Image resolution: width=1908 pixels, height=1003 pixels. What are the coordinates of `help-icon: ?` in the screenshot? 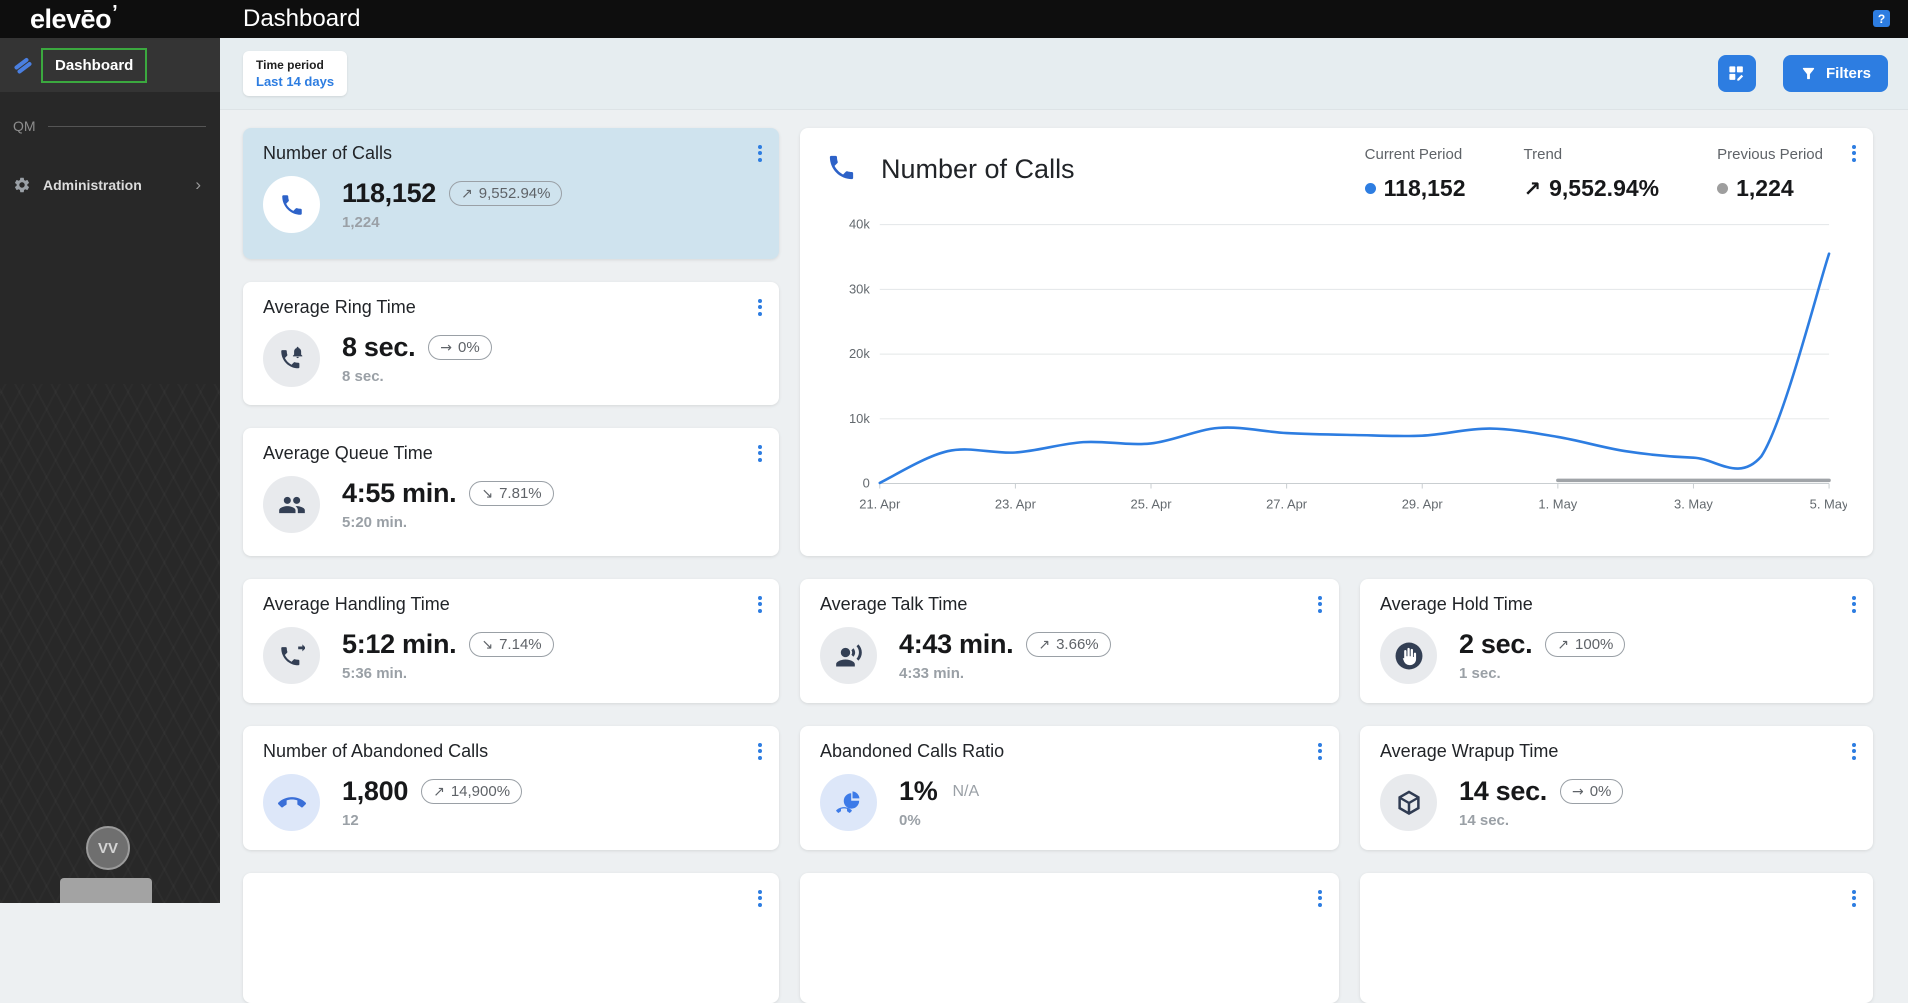 It's located at (1881, 18).